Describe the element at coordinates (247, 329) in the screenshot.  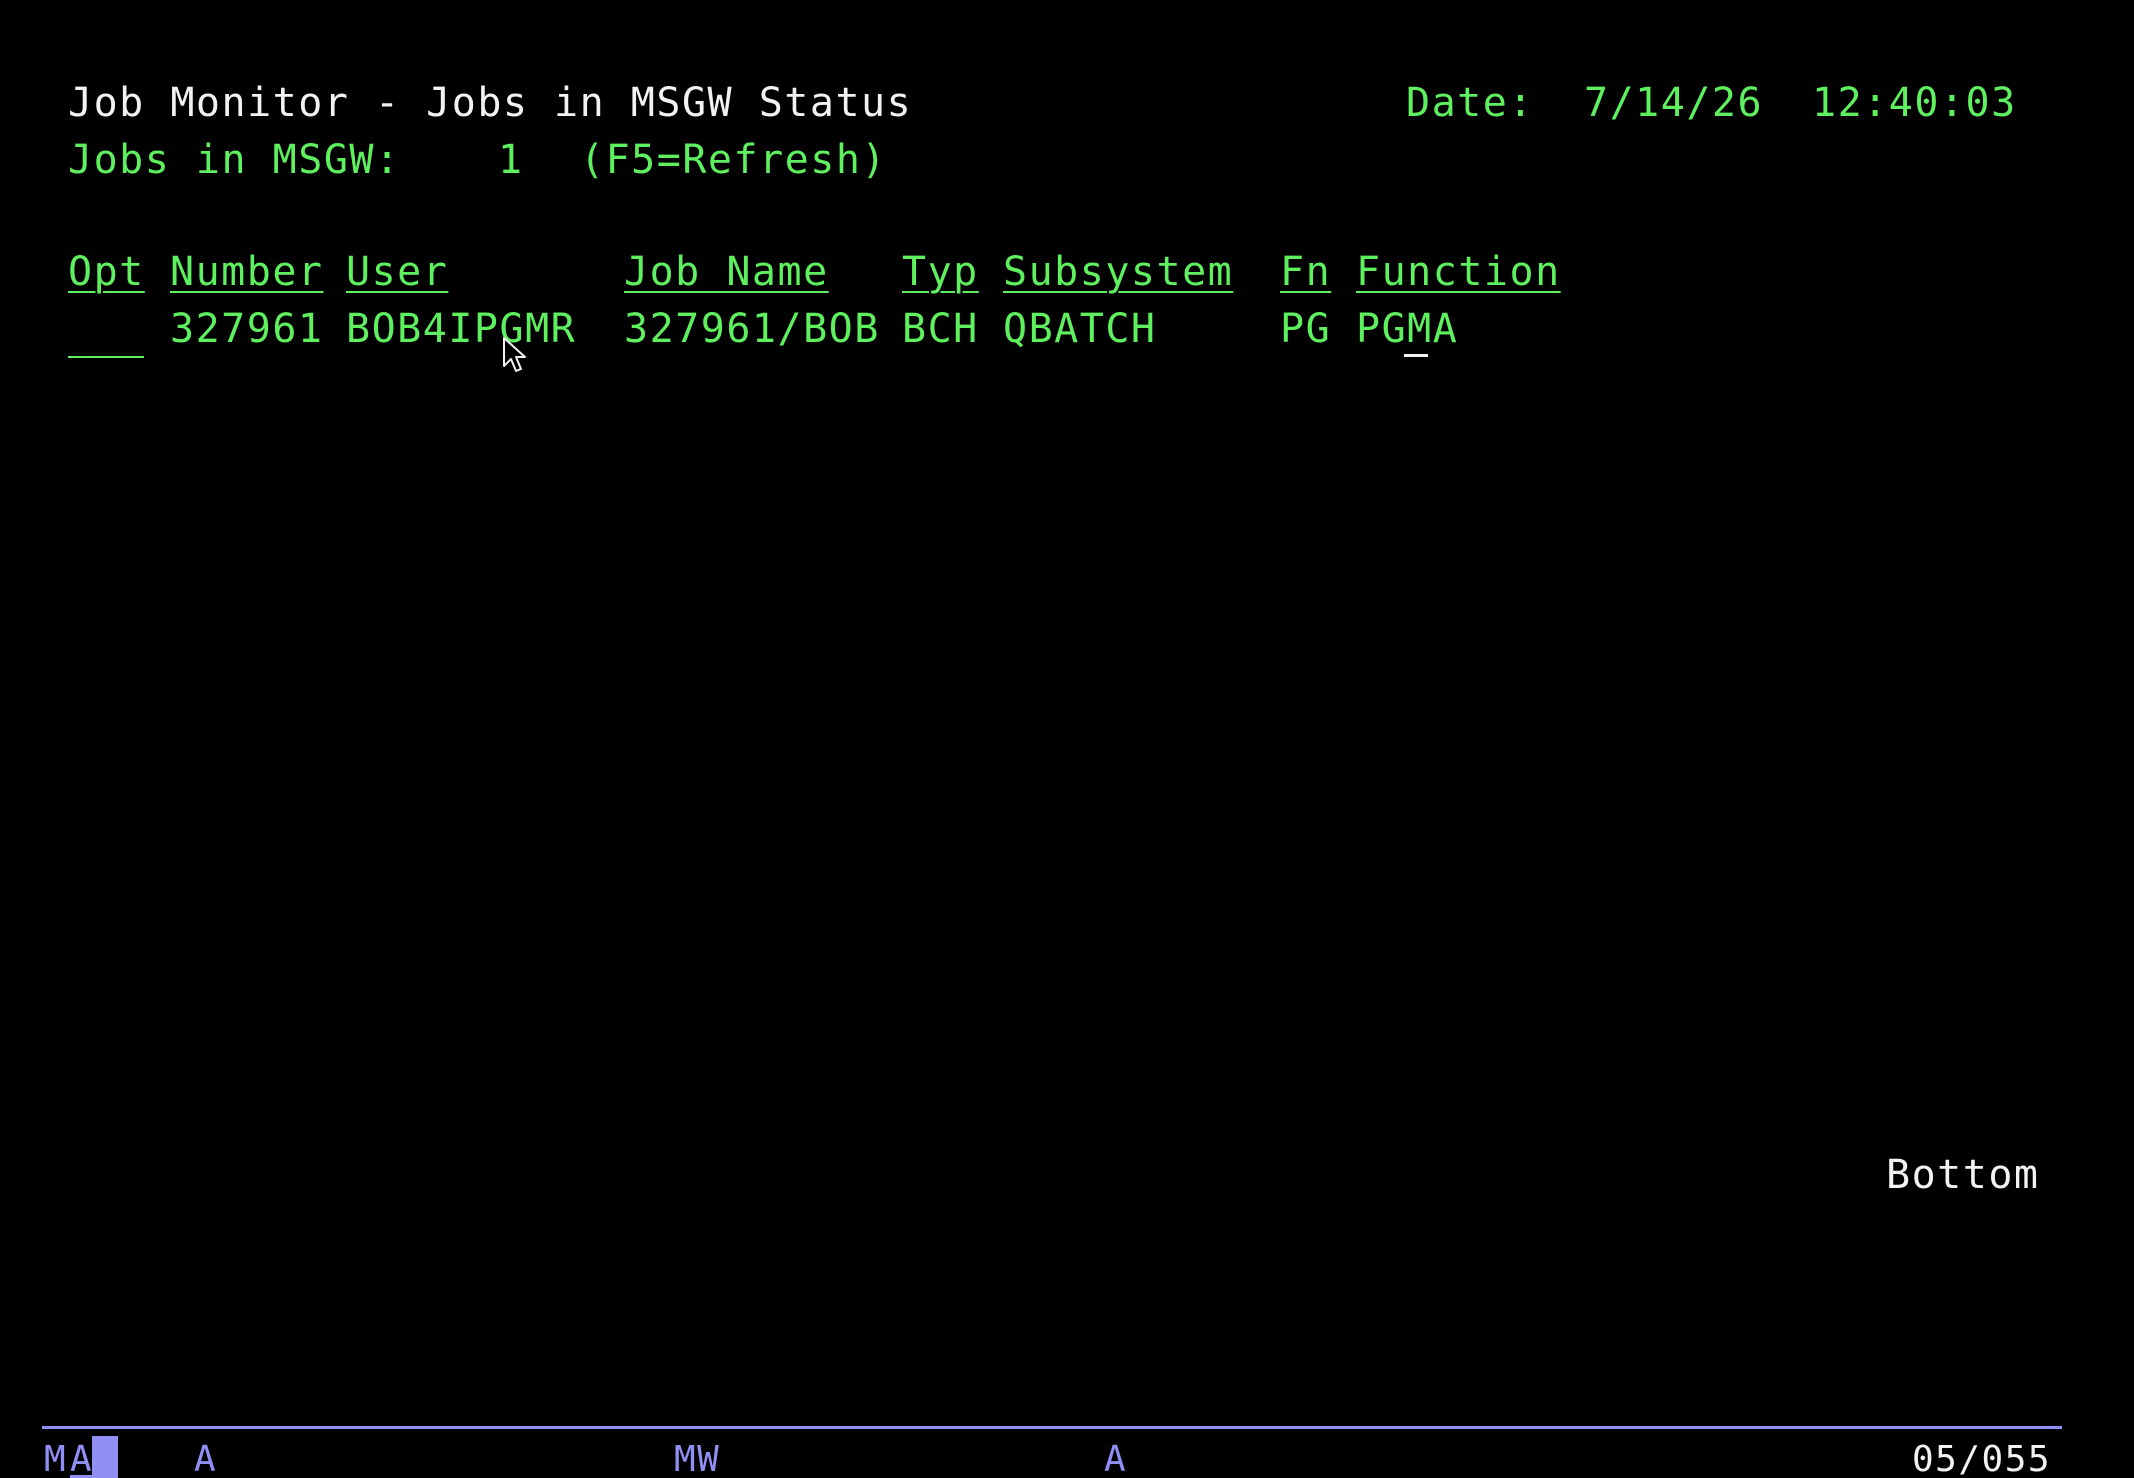
I see `job-number: 327961` at that location.